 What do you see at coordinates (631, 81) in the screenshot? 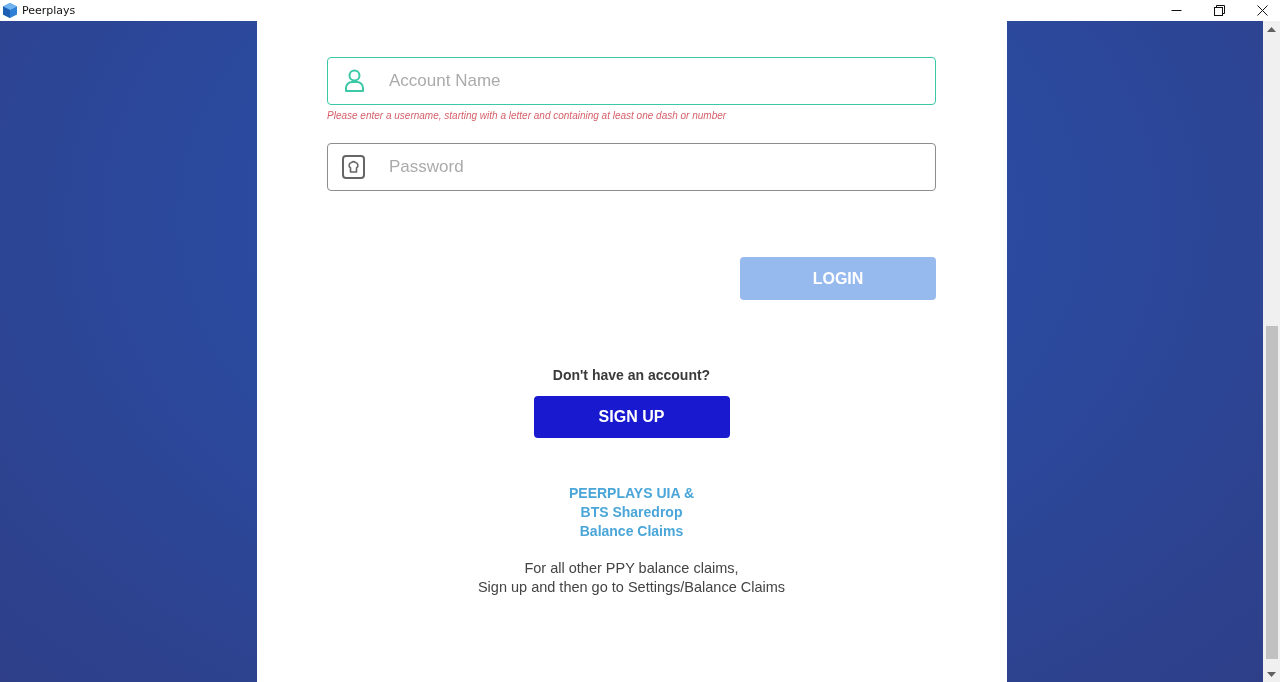
I see `account-name-field: Account Name` at bounding box center [631, 81].